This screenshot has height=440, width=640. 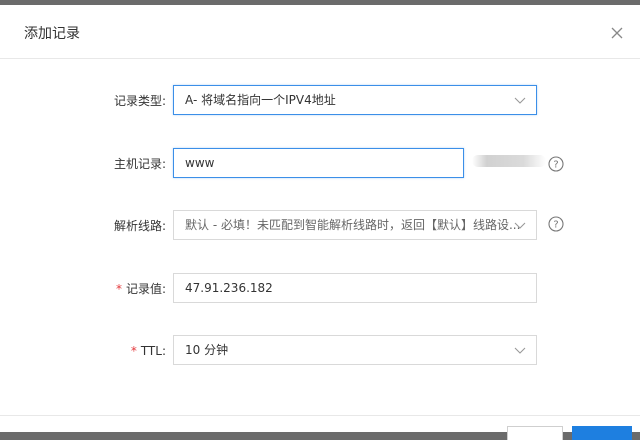 I want to click on record-value-row: * 记录值: 47.91.236.182, so click(x=320, y=289).